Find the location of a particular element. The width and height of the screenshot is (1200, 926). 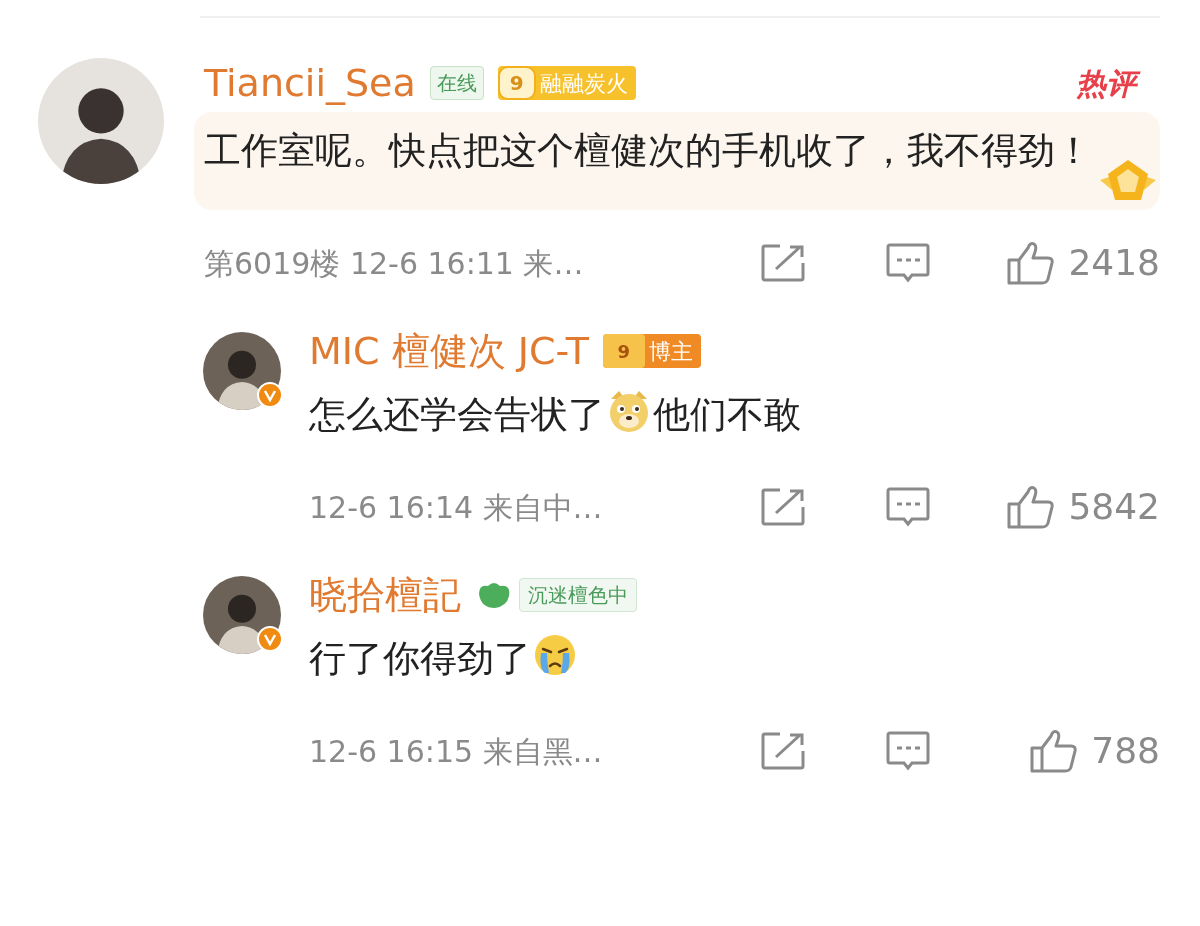

like-count: 2418 is located at coordinates (1114, 263).